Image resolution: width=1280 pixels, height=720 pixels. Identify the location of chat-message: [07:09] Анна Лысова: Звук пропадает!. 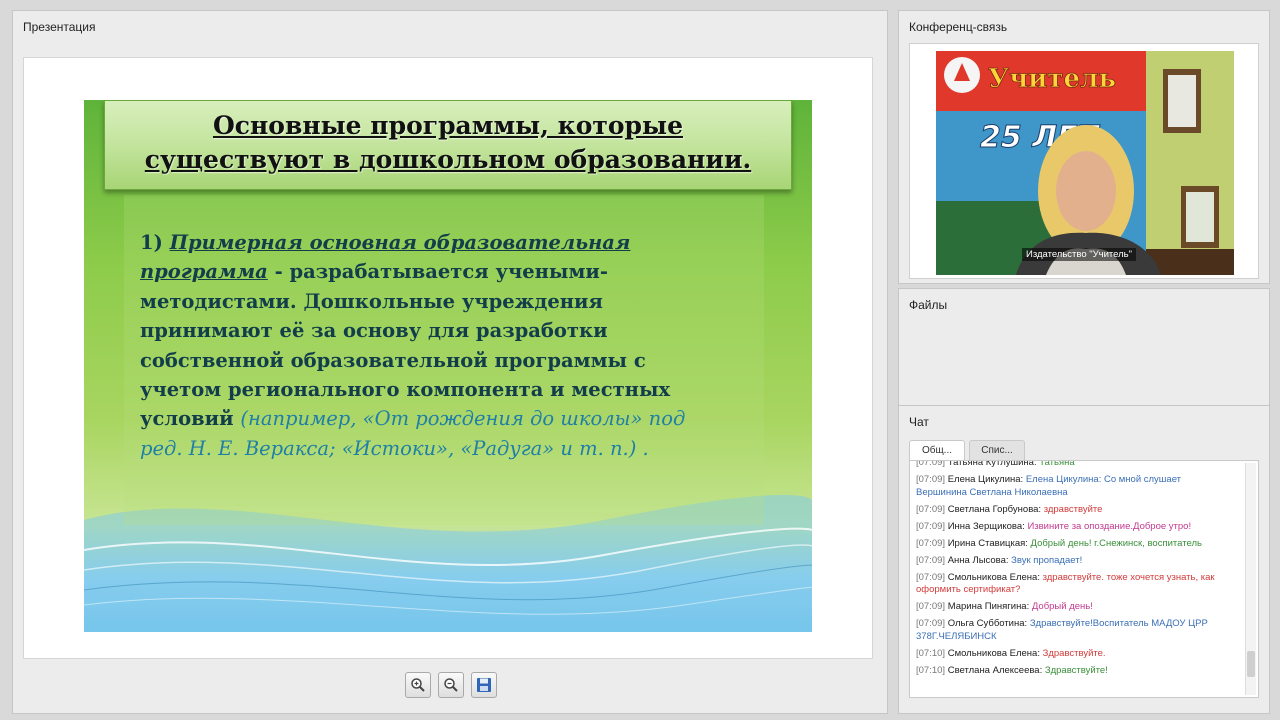
(1078, 561).